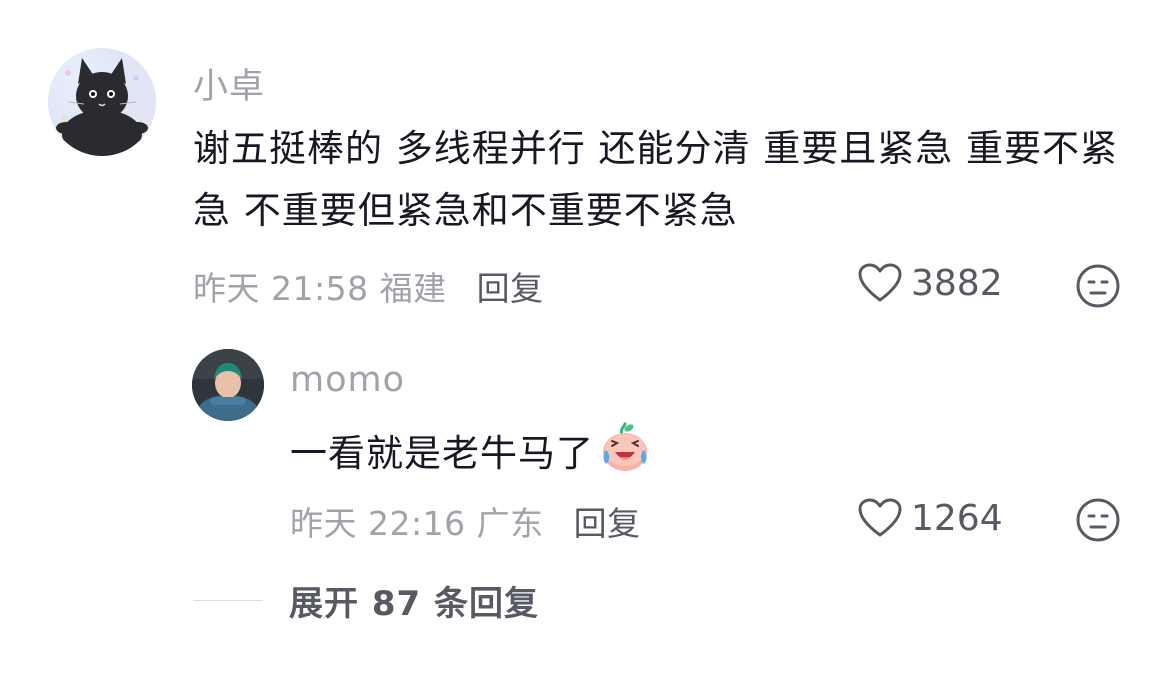  What do you see at coordinates (625, 446) in the screenshot?
I see `crying-laughing-face-icon` at bounding box center [625, 446].